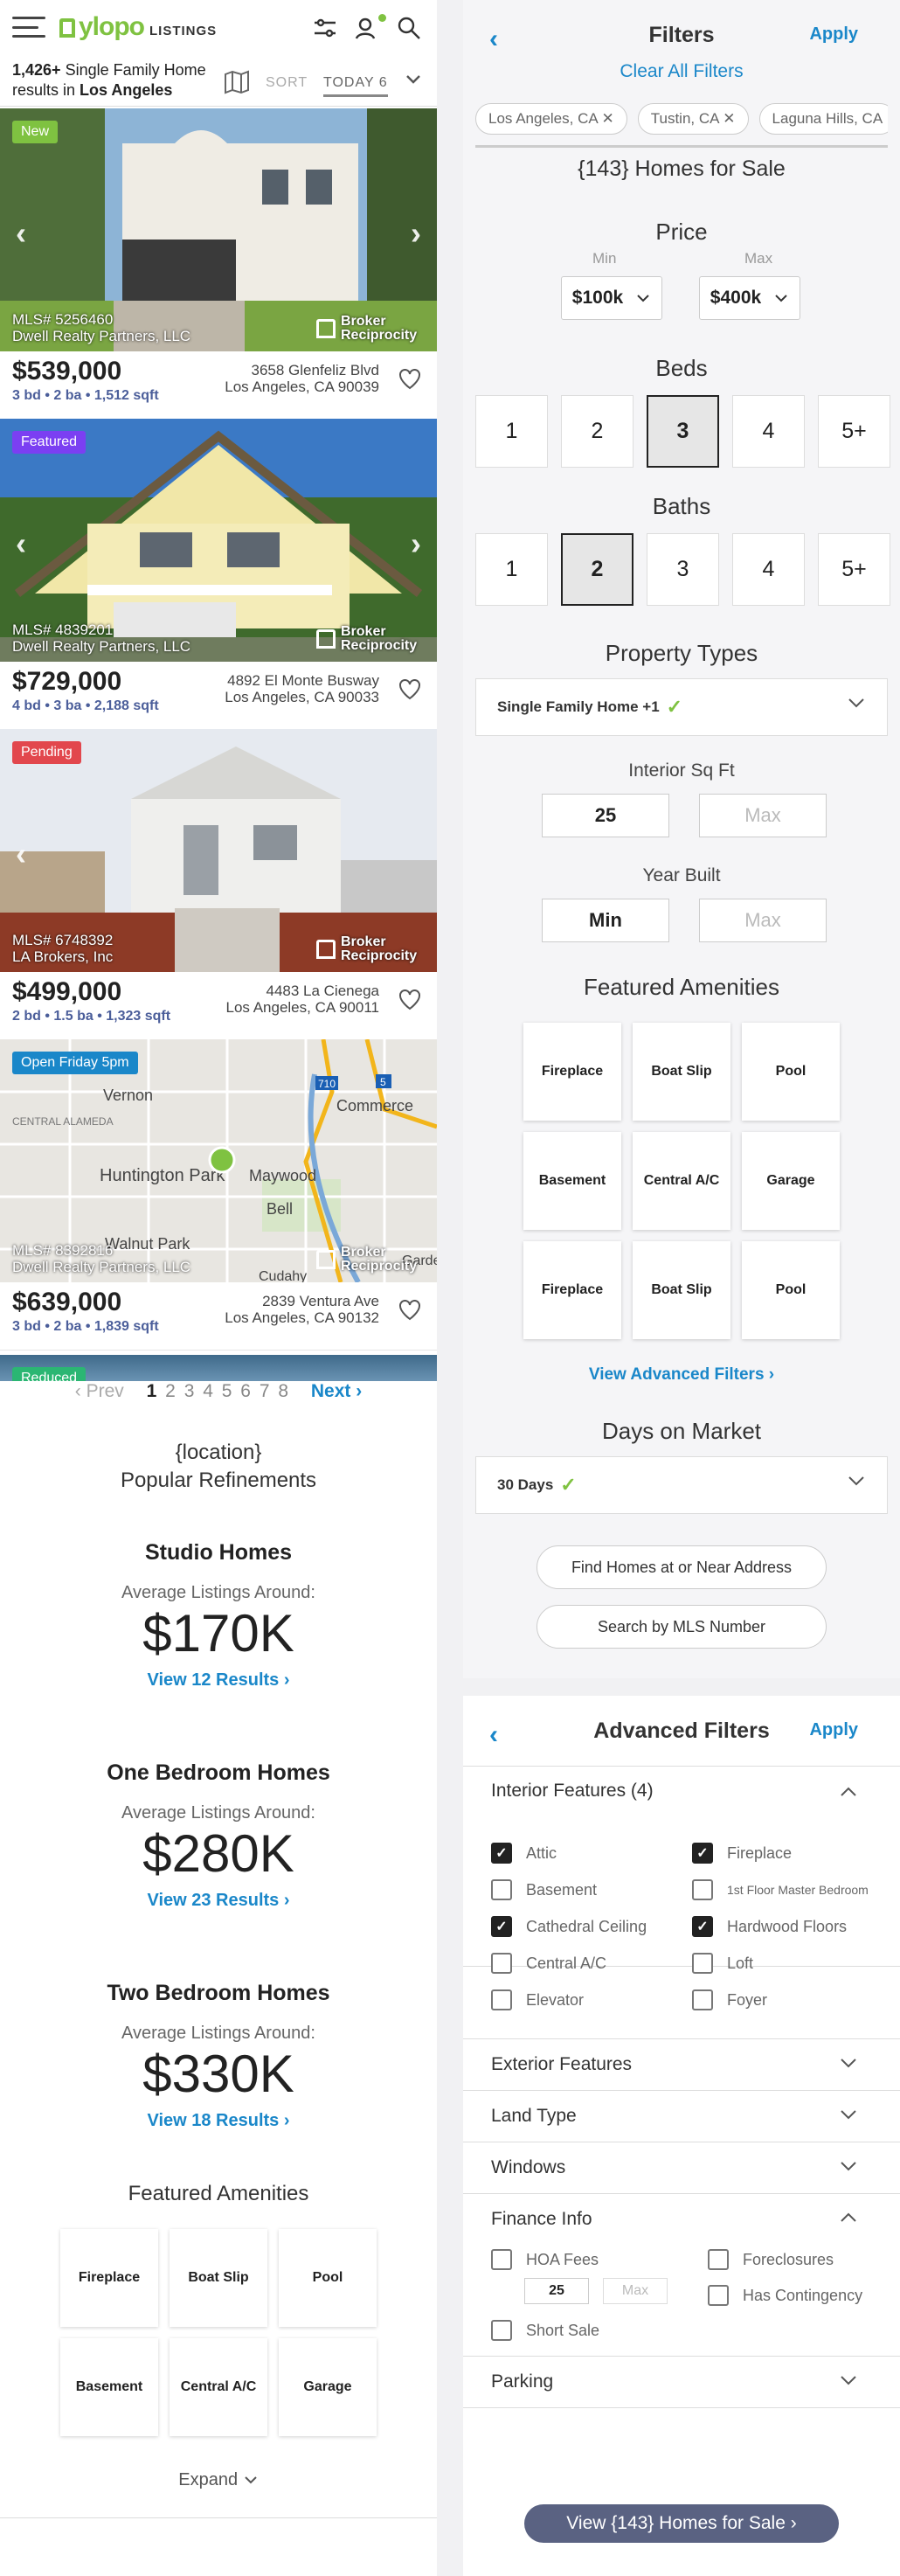 This screenshot has height=2576, width=900. I want to click on hoa-min-input: 25, so click(556, 2291).